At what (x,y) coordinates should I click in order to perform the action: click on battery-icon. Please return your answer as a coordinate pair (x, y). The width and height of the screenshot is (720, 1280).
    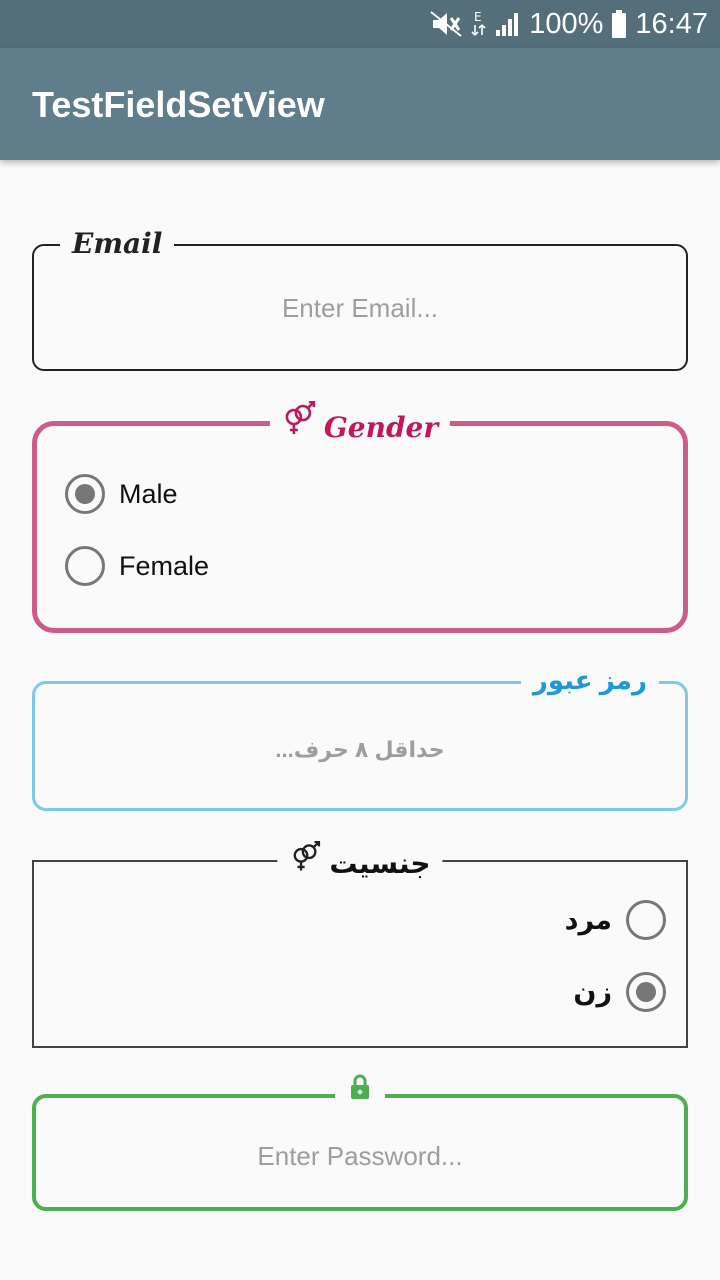
    Looking at the image, I should click on (619, 24).